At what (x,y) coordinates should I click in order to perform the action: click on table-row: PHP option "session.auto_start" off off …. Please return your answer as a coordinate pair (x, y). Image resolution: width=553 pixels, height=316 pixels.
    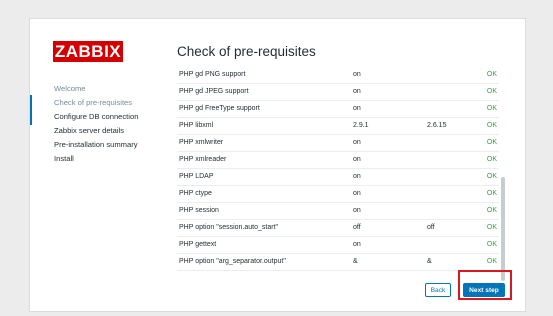
    Looking at the image, I should click on (338, 227).